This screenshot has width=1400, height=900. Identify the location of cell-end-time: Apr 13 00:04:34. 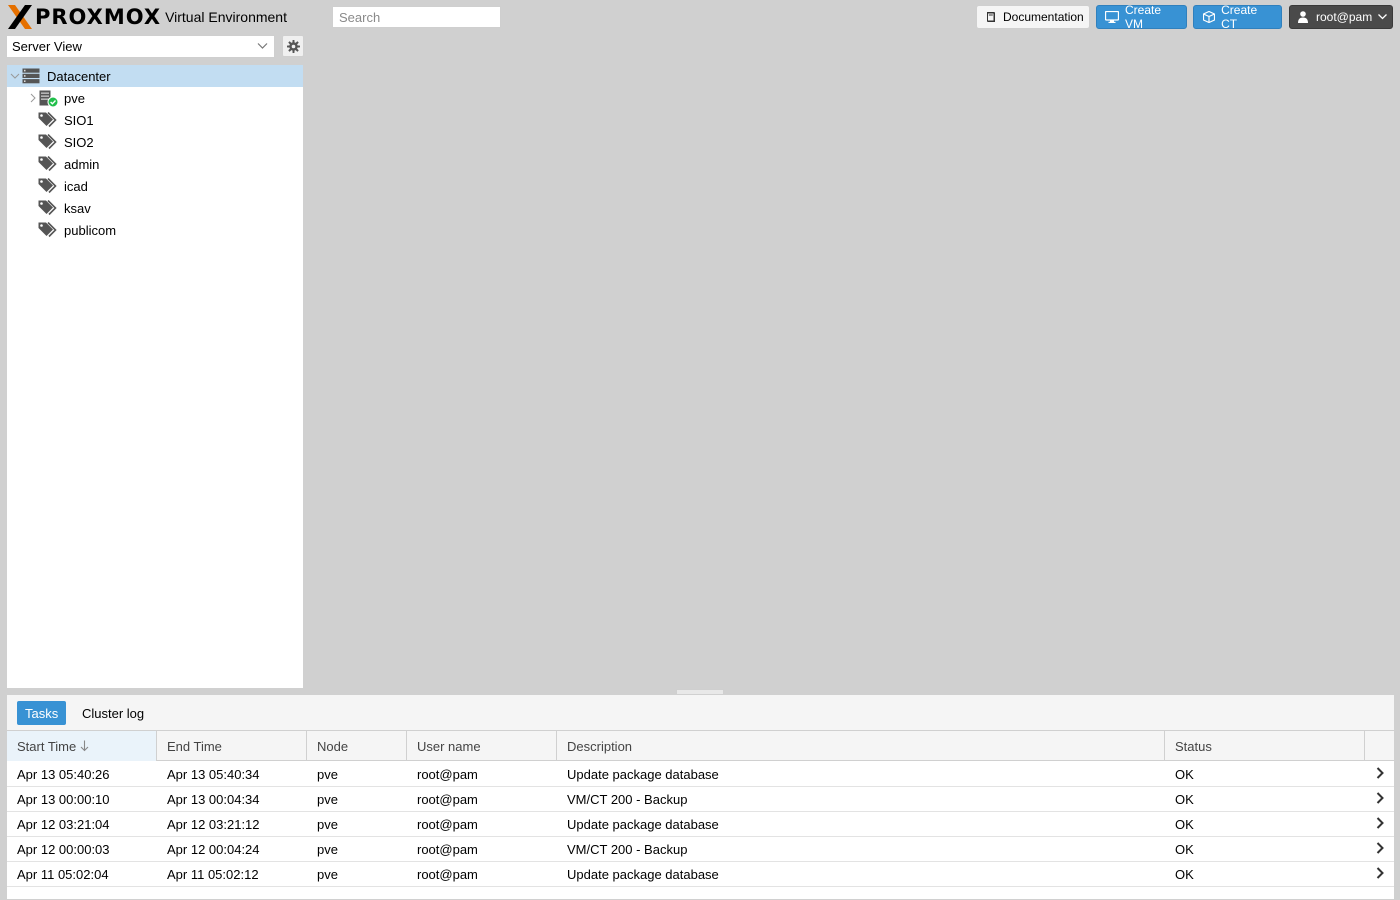
(213, 799).